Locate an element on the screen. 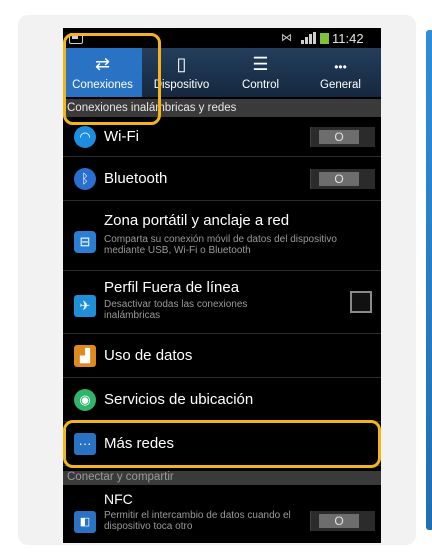  location-icon: ◉ is located at coordinates (85, 400).